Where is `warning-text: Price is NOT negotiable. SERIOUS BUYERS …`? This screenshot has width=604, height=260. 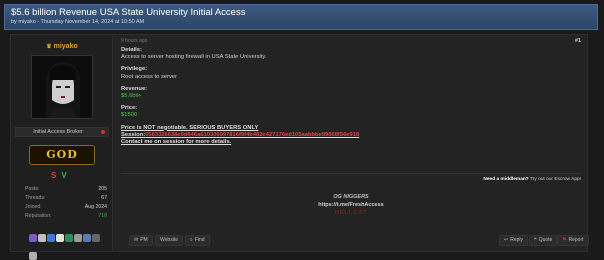 warning-text: Price is NOT negotiable. SERIOUS BUYERS … is located at coordinates (190, 127).